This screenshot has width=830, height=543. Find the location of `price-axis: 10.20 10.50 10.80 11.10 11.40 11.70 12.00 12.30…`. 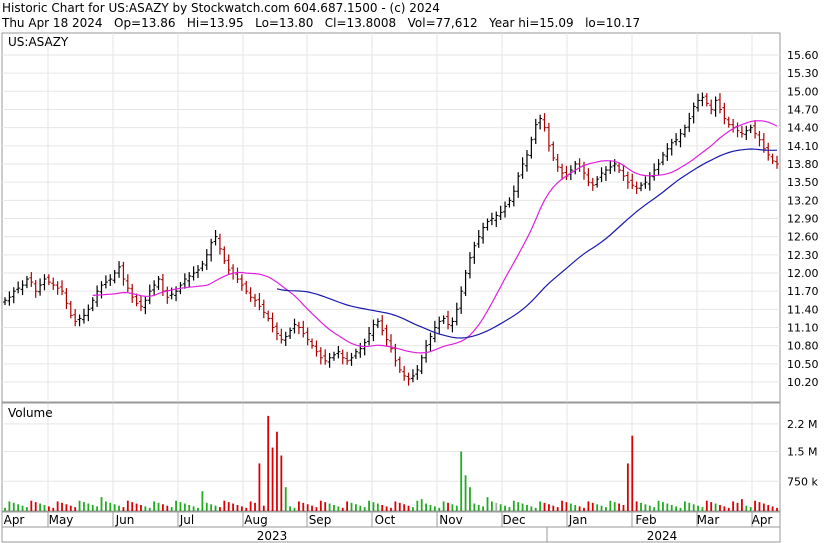

price-axis: 10.20 10.50 10.80 11.10 11.40 11.70 12.00 12.30… is located at coordinates (803, 219).